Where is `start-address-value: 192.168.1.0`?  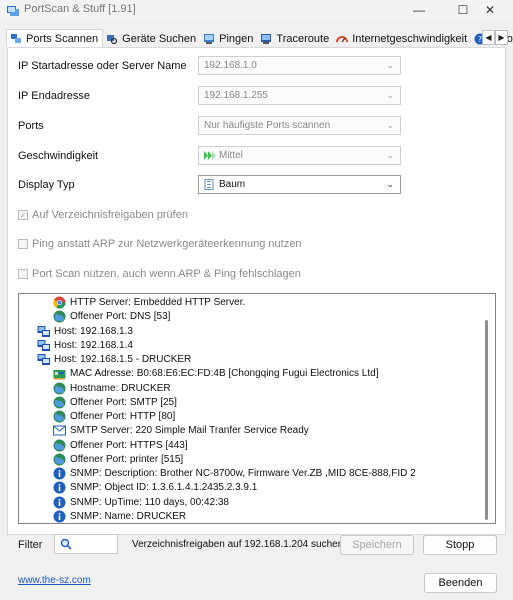
start-address-value: 192.168.1.0 is located at coordinates (230, 65).